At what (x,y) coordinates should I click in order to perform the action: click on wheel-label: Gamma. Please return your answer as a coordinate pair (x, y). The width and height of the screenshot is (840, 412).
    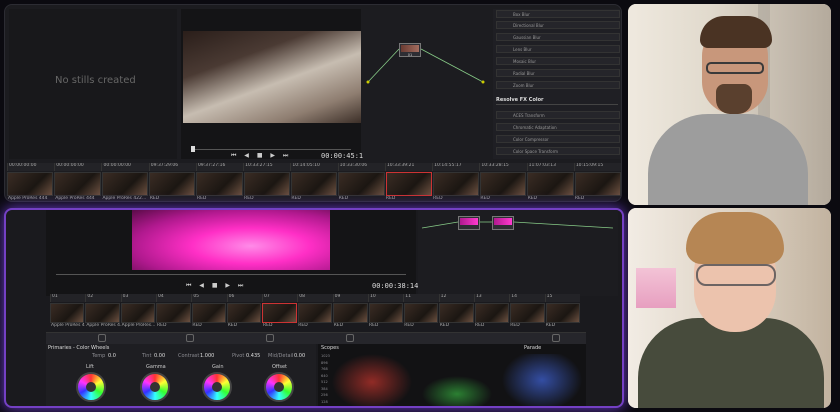
    Looking at the image, I should click on (156, 367).